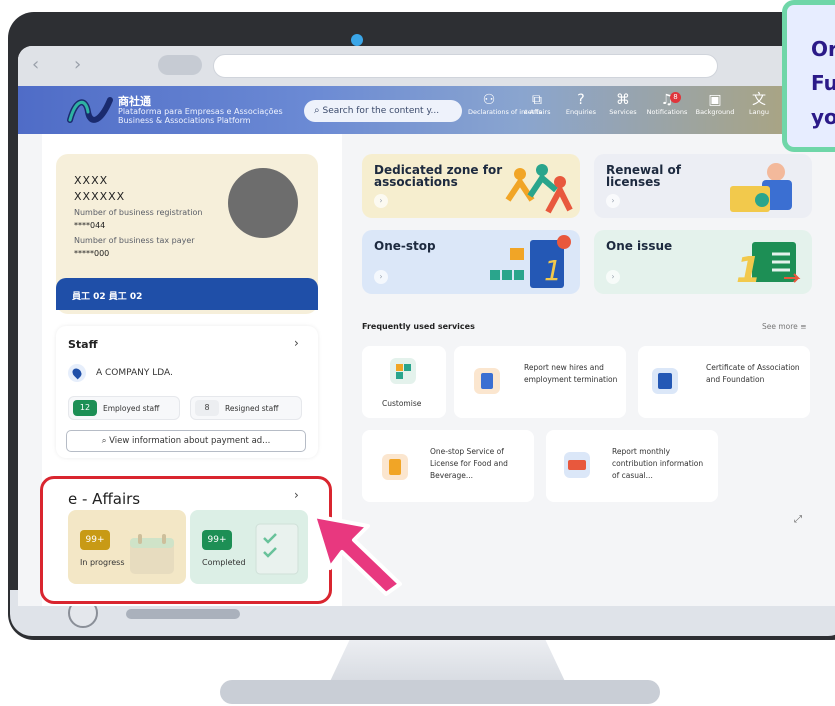 The width and height of the screenshot is (835, 706). I want to click on see-more-link: See more ≡, so click(784, 326).